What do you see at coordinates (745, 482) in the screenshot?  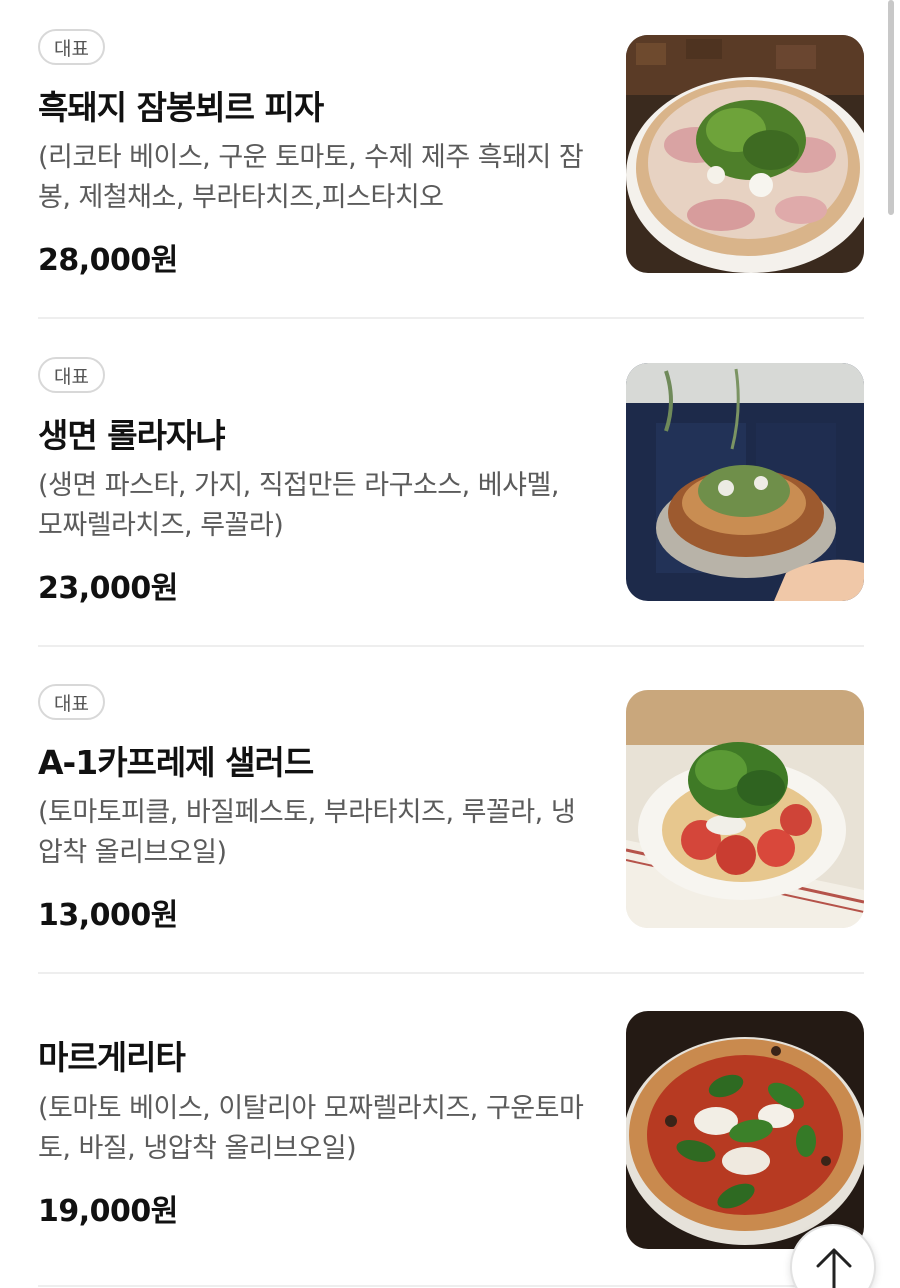 I see `roll-lasagna-photo` at bounding box center [745, 482].